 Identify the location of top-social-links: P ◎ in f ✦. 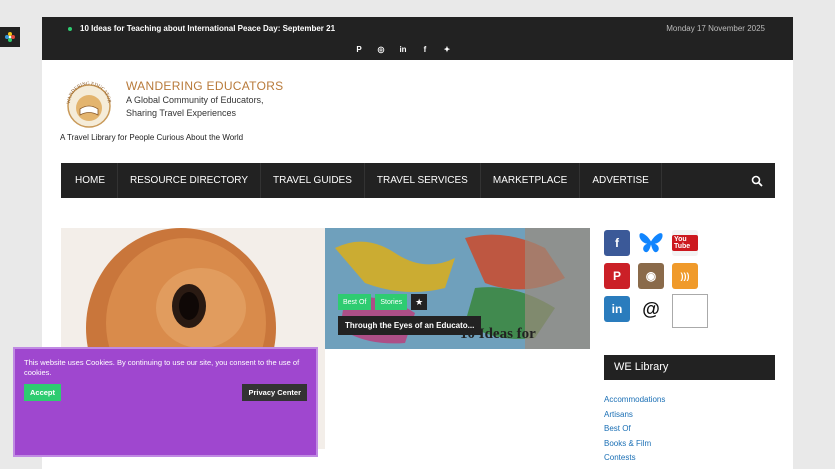
(403, 49).